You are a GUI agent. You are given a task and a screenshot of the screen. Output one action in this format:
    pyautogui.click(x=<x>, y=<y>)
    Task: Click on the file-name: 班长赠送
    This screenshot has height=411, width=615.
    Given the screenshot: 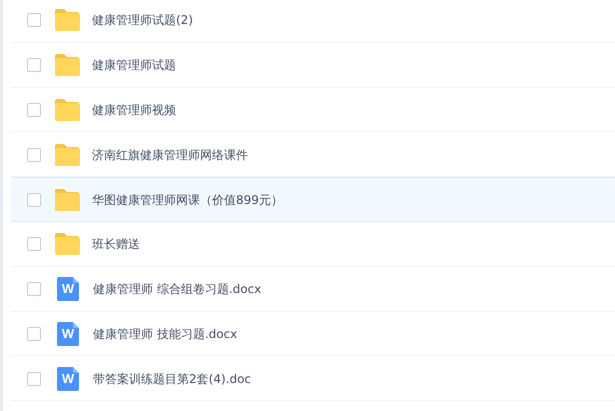 What is the action you would take?
    pyautogui.click(x=116, y=244)
    